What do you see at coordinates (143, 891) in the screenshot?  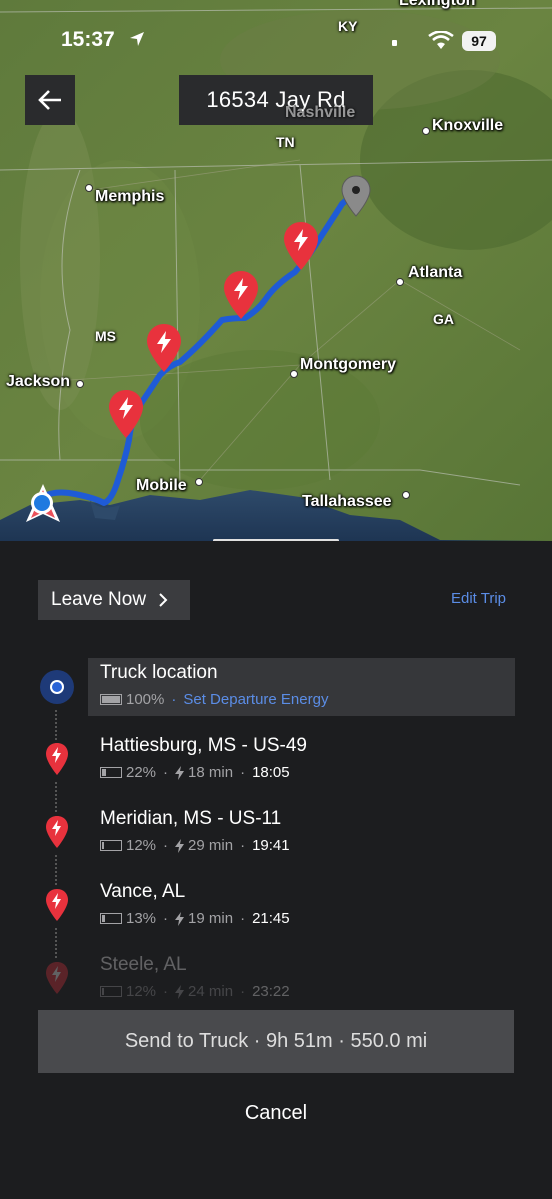 I see `stop-name: Vance, AL` at bounding box center [143, 891].